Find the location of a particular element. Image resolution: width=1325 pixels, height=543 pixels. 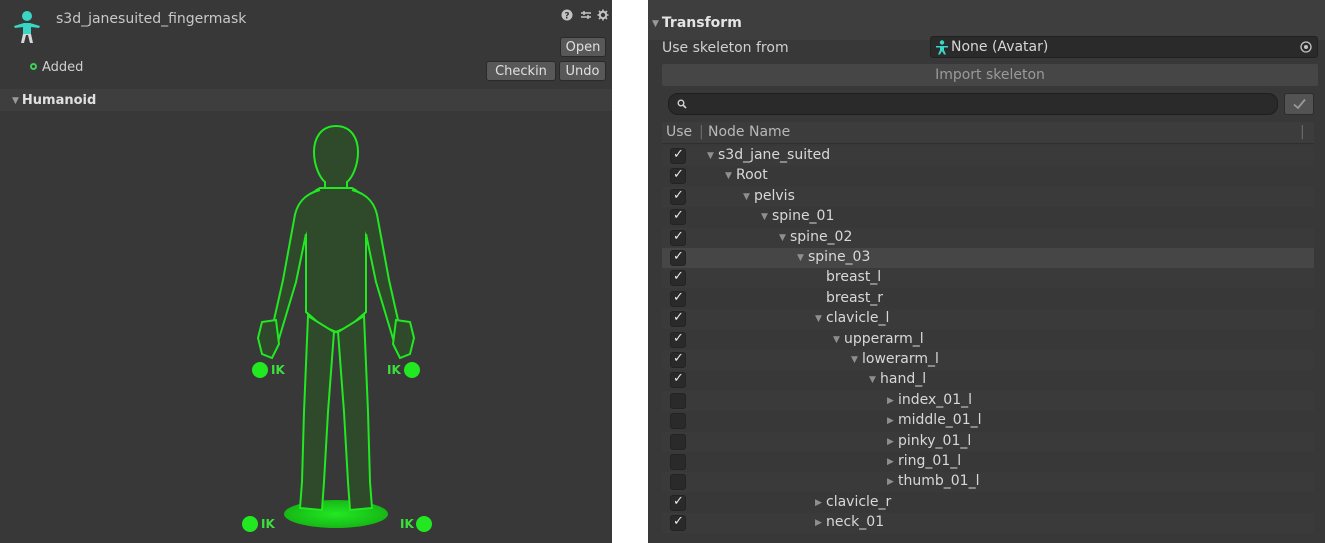

gear-icon is located at coordinates (603, 15).